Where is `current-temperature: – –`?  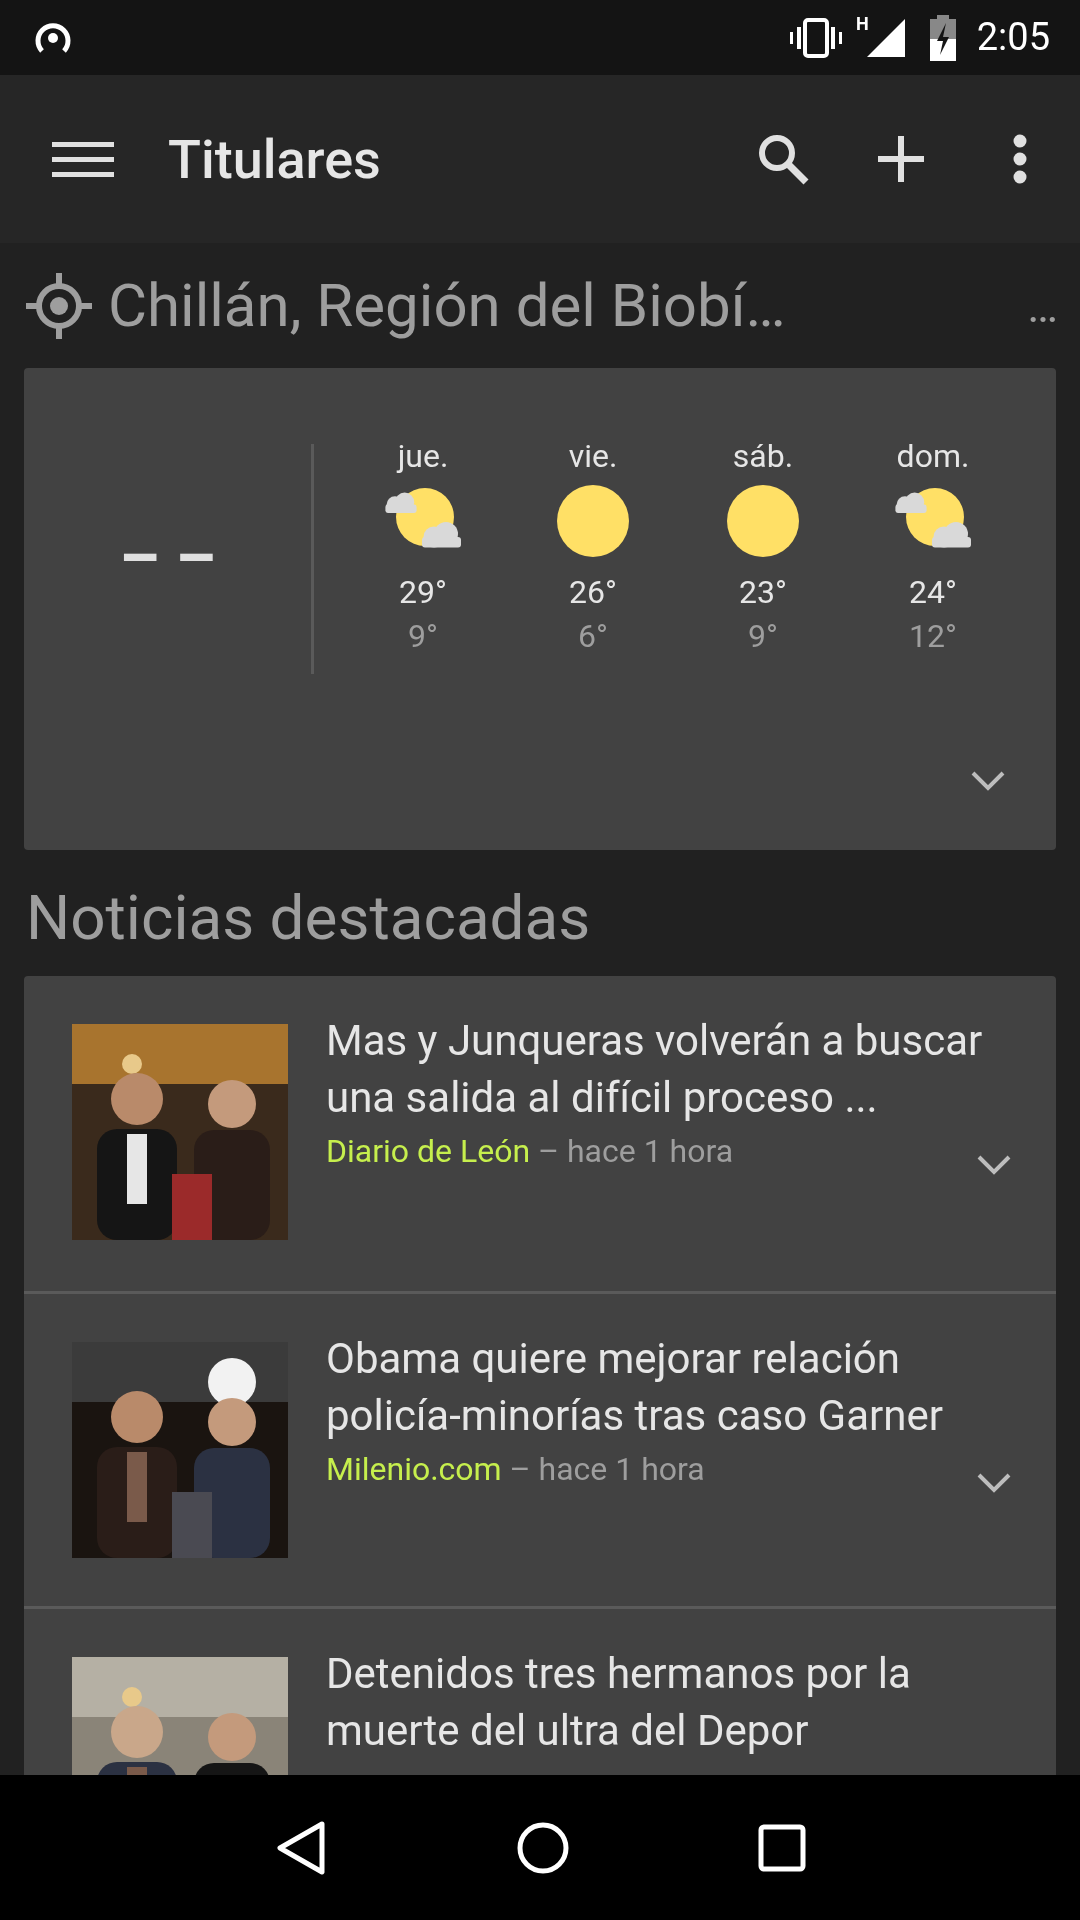
current-temperature: – – is located at coordinates (167, 559).